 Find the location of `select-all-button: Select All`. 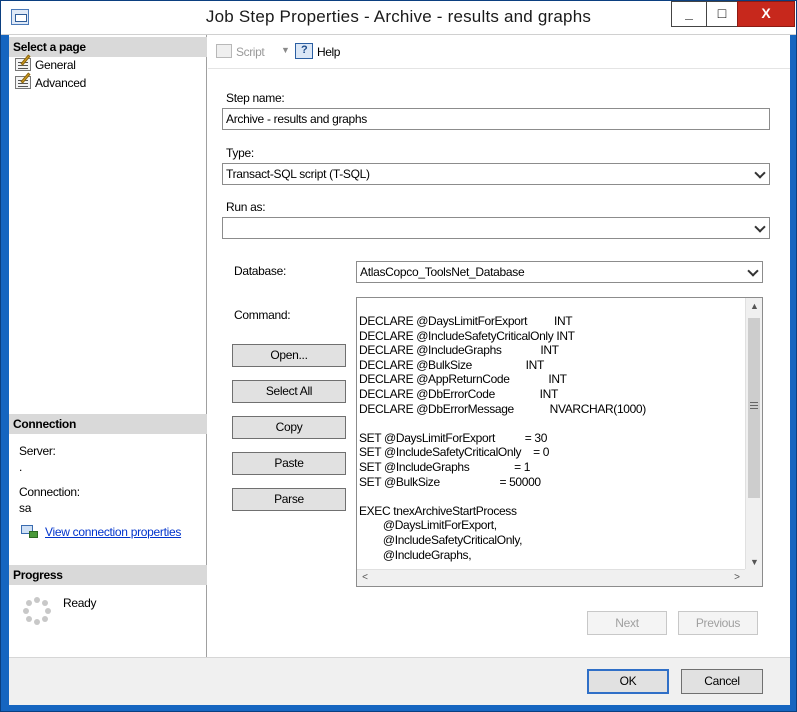

select-all-button: Select All is located at coordinates (289, 391).